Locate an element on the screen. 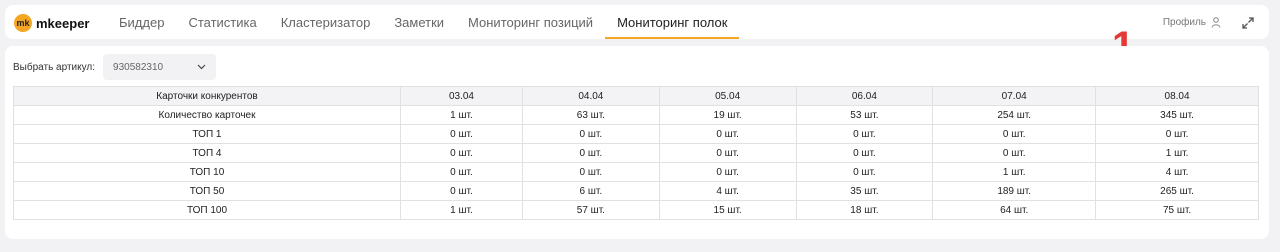 Image resolution: width=1280 pixels, height=252 pixels. logo-text: mkeeper is located at coordinates (63, 23).